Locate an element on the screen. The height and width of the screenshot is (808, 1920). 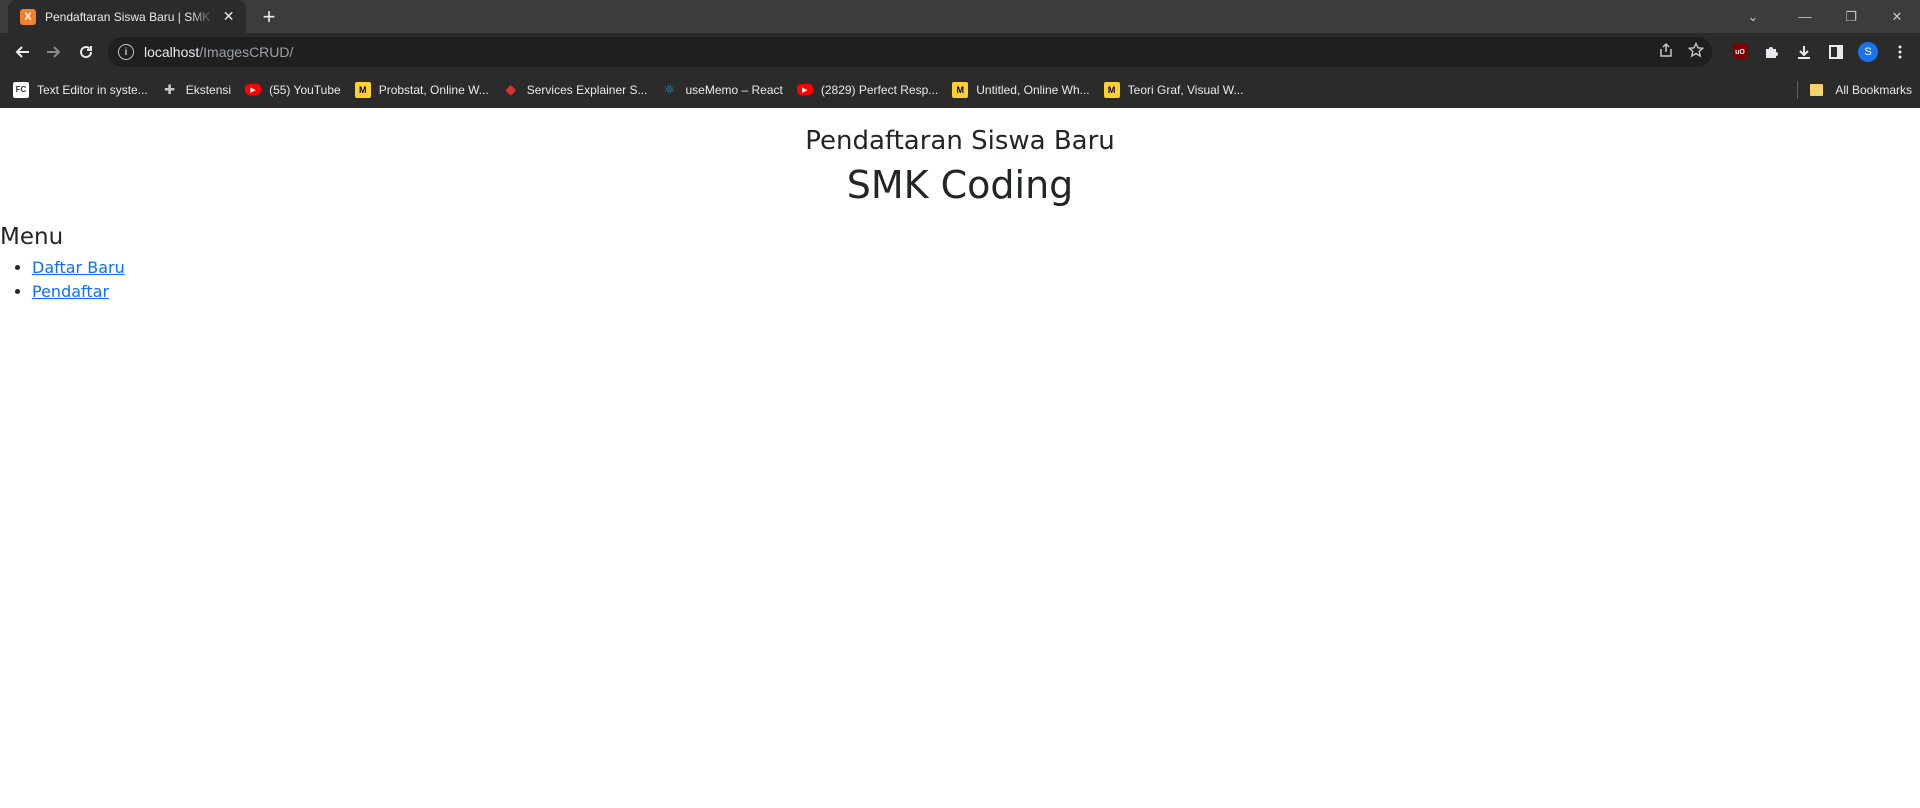
arrow-right-icon is located at coordinates (54, 52).